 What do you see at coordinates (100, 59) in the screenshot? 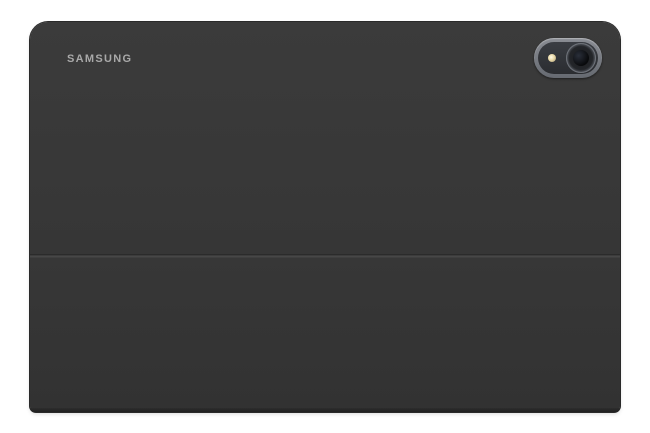
I see `brand-logo-text: SAMSUNG` at bounding box center [100, 59].